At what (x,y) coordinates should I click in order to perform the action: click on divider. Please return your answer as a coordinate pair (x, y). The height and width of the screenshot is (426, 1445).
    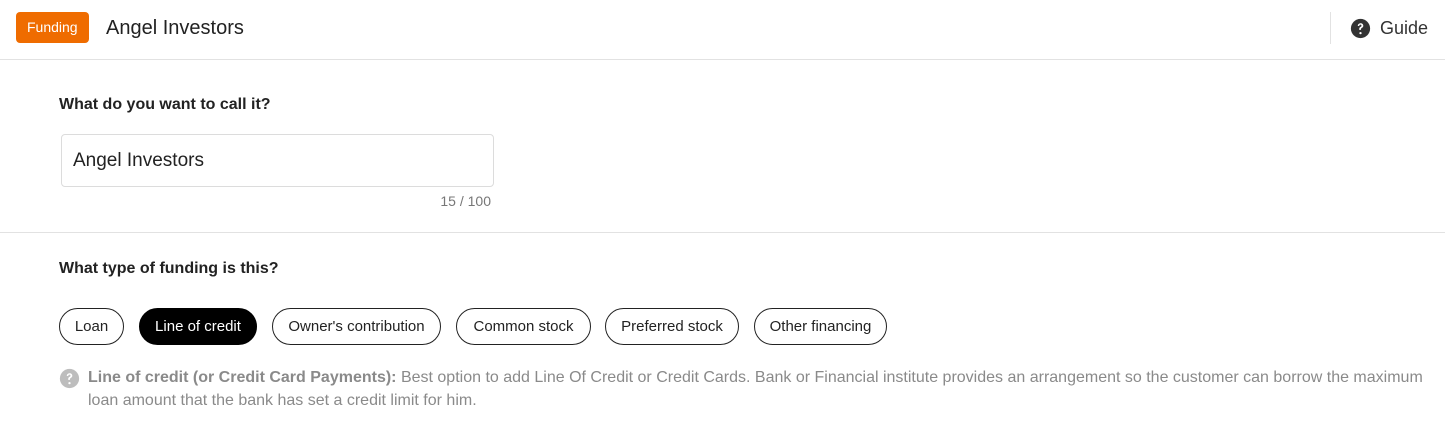
    Looking at the image, I should click on (1330, 28).